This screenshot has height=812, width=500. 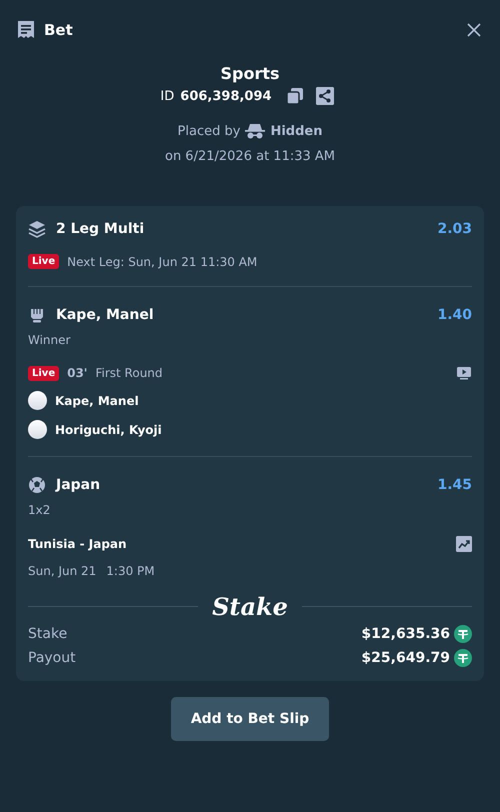 I want to click on competitor-name: Horiguchi, Kyoji, so click(x=108, y=429).